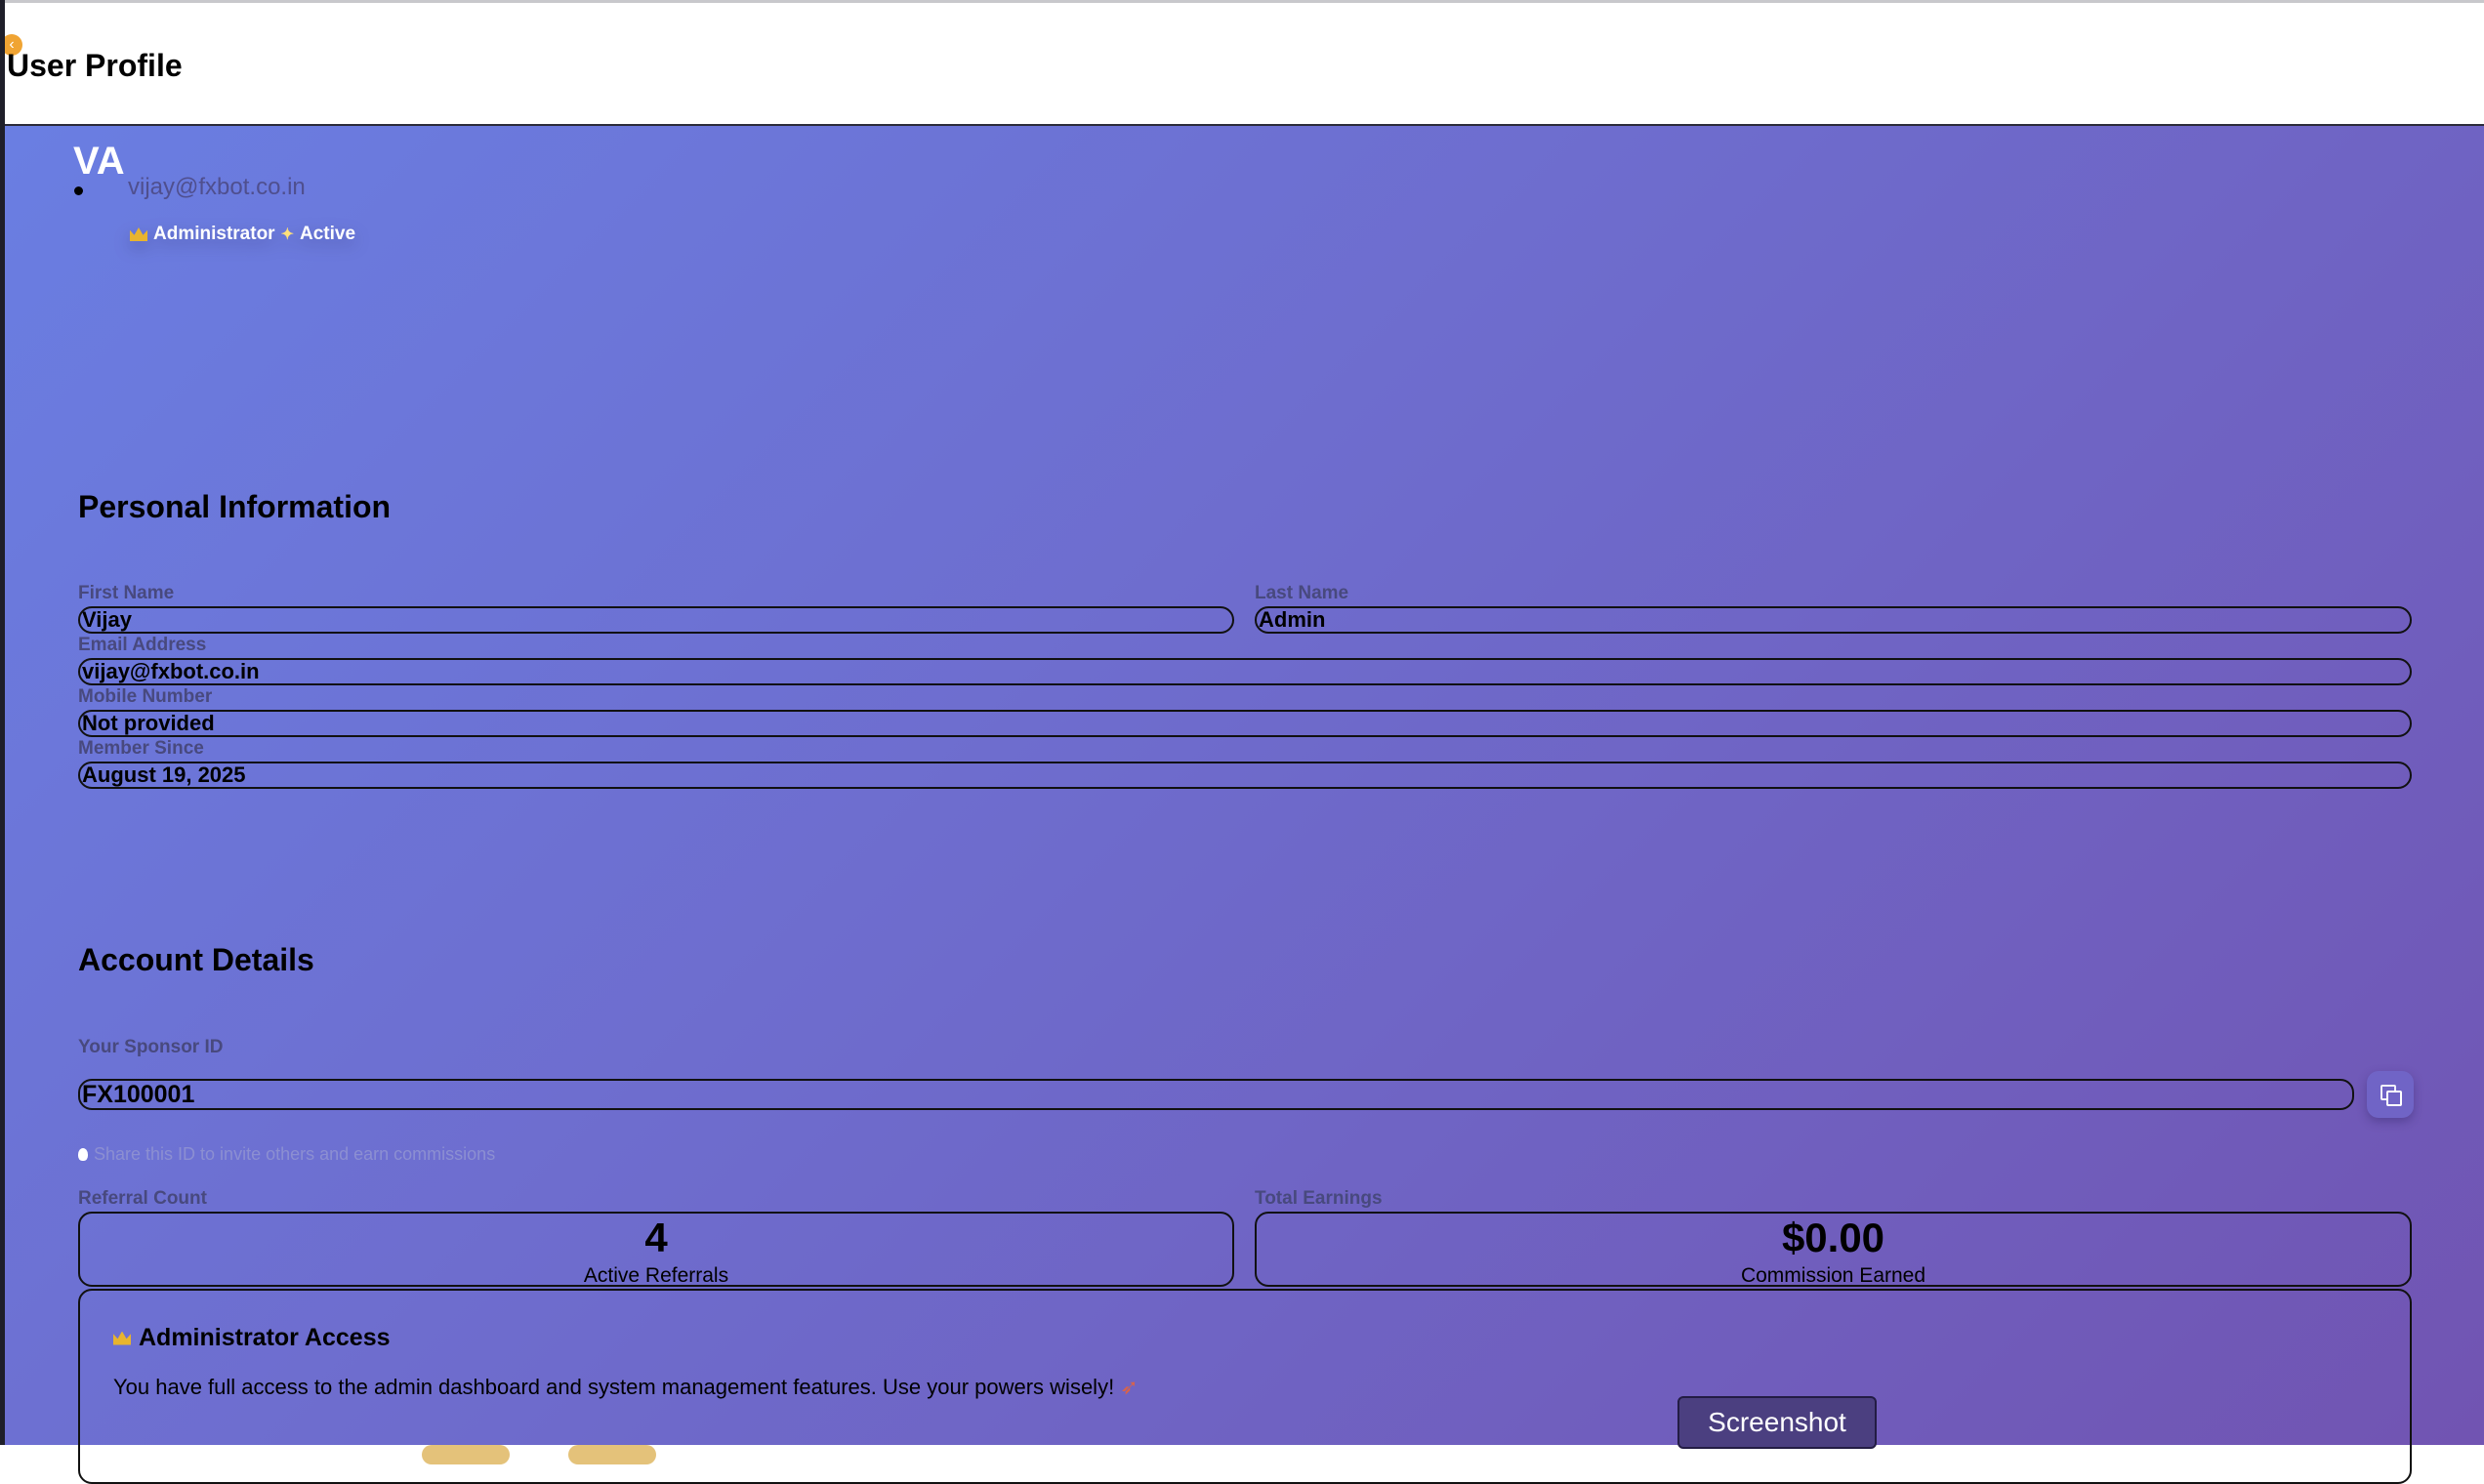 This screenshot has height=1484, width=2484. Describe the element at coordinates (141, 749) in the screenshot. I see `member-since-label: Member Since` at that location.